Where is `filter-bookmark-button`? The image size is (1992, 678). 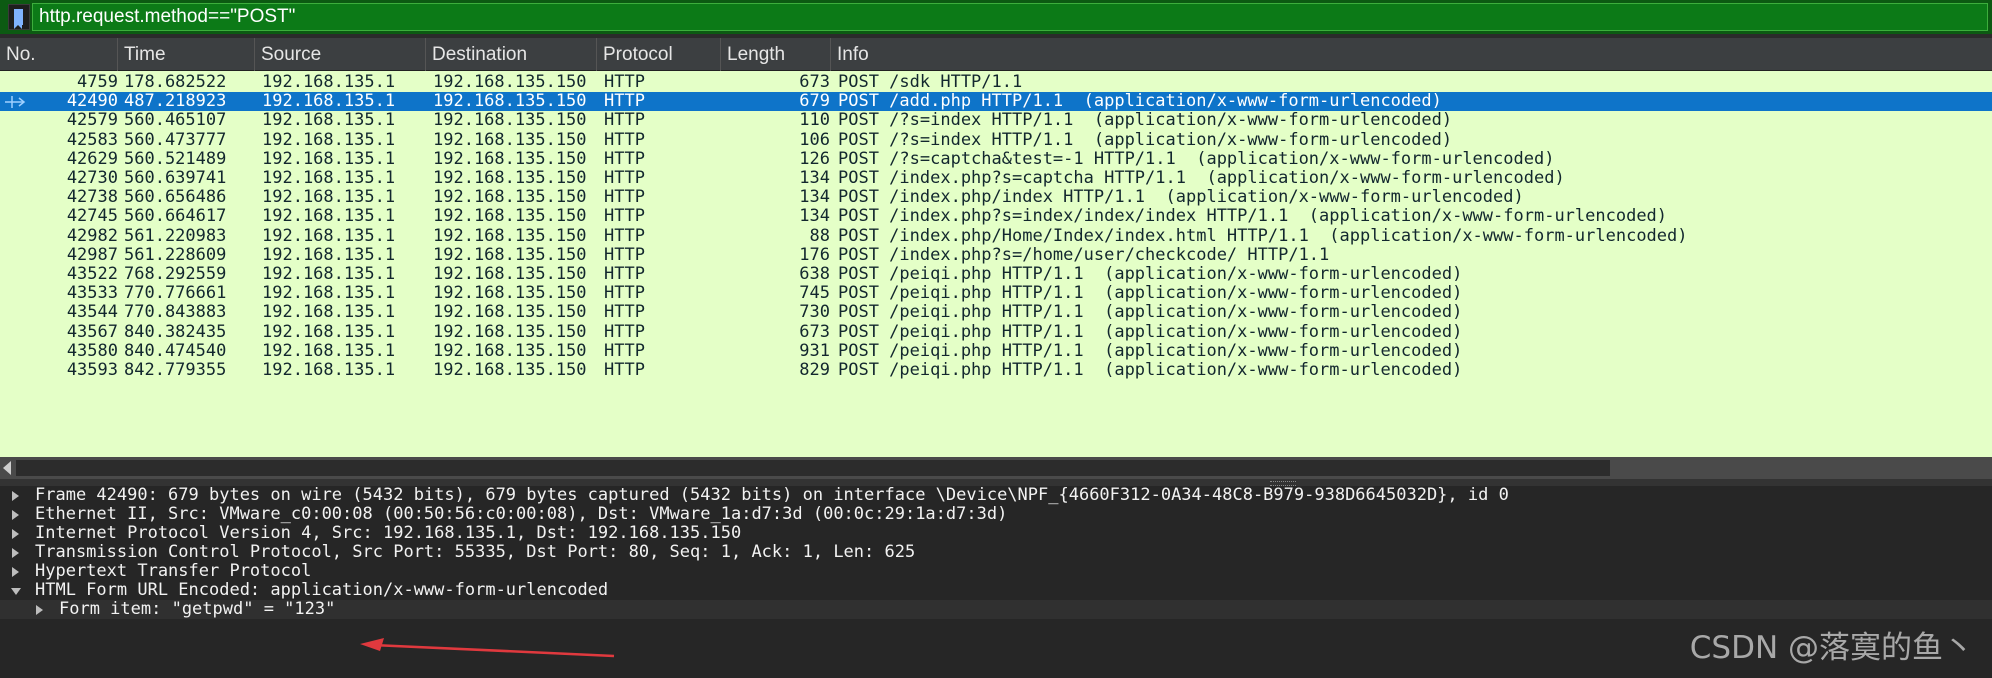
filter-bookmark-button is located at coordinates (19, 17).